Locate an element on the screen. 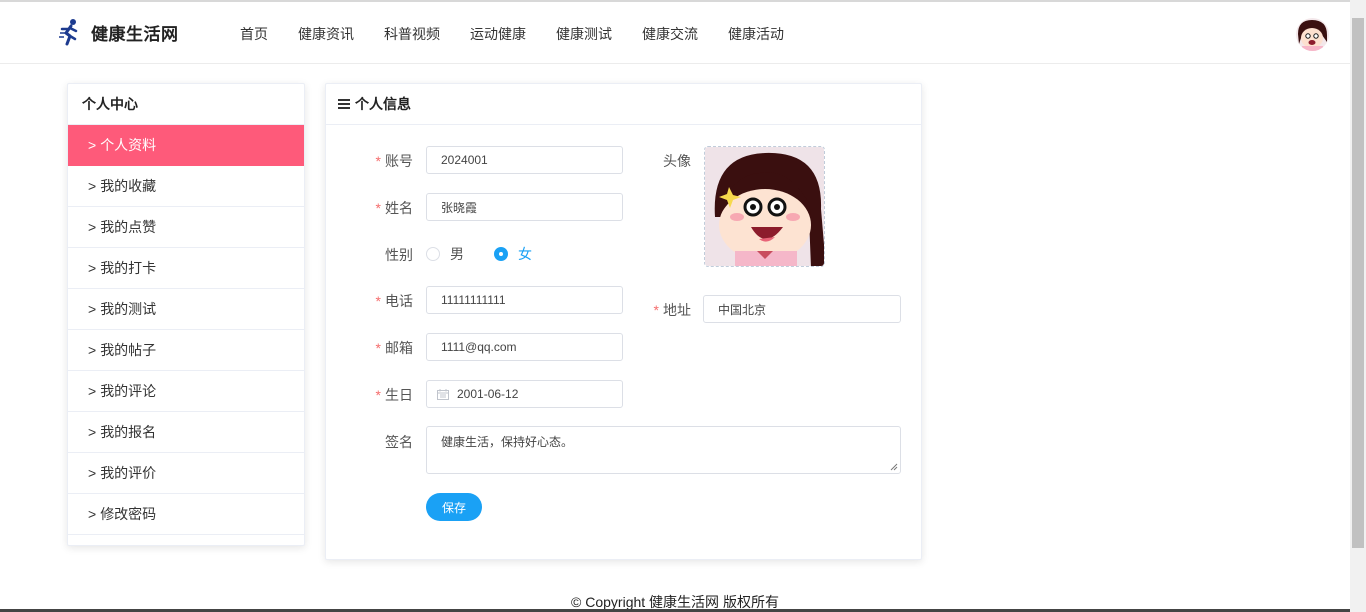 Image resolution: width=1366 pixels, height=612 pixels. sidebar-item-label: 我的点赞 is located at coordinates (128, 227).